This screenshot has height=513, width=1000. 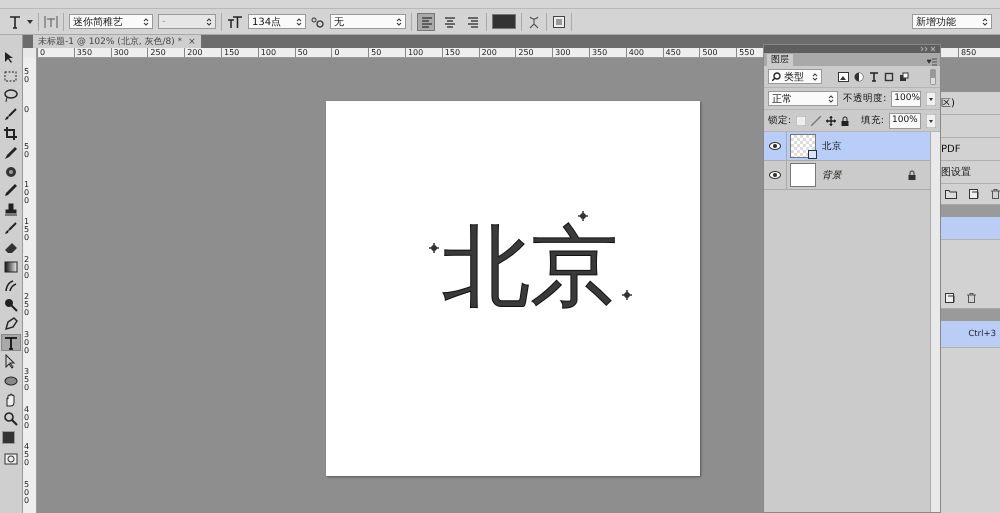 What do you see at coordinates (192, 41) in the screenshot?
I see `close-tab-button: ×` at bounding box center [192, 41].